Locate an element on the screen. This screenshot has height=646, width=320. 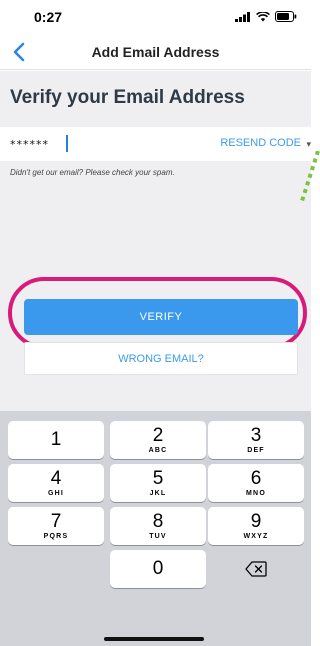
key-6: 6 MNO is located at coordinates (256, 483).